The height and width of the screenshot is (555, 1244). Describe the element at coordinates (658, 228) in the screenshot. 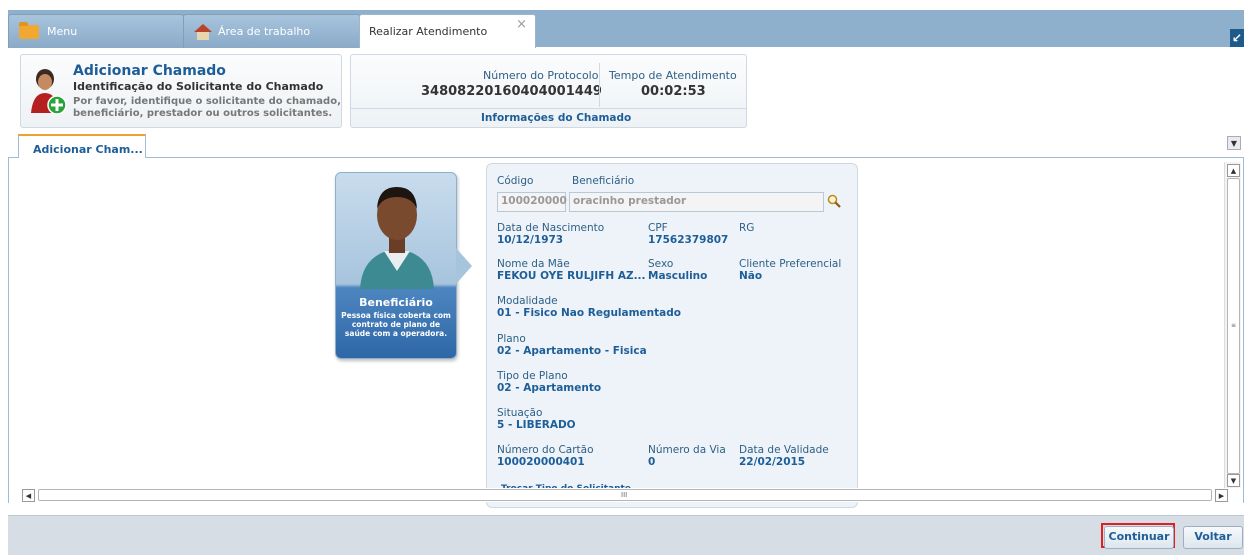

I see `cpf-label: CPF` at that location.